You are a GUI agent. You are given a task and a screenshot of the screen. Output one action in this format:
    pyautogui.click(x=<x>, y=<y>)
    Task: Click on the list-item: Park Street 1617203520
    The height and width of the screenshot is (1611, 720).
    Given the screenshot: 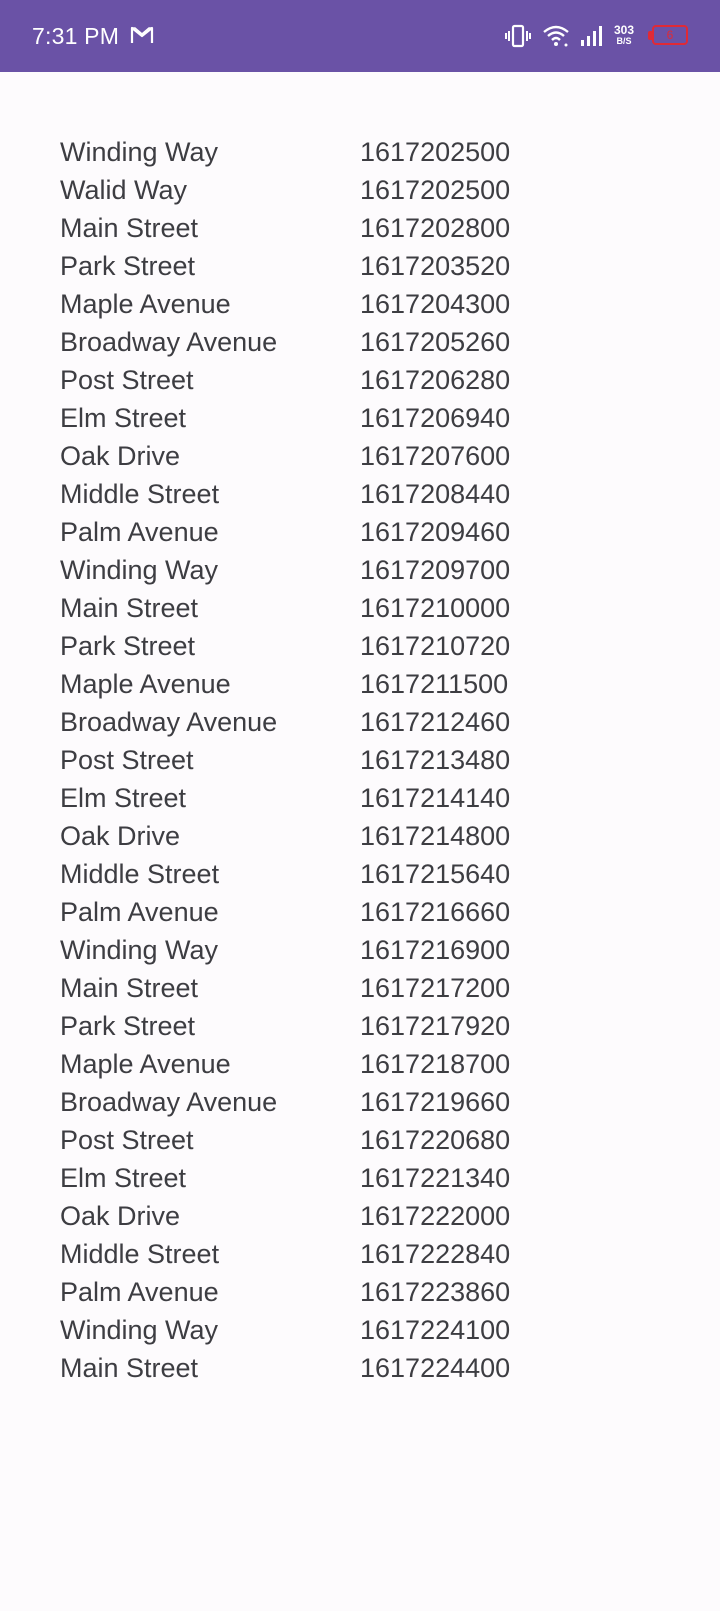 What is the action you would take?
    pyautogui.click(x=360, y=266)
    